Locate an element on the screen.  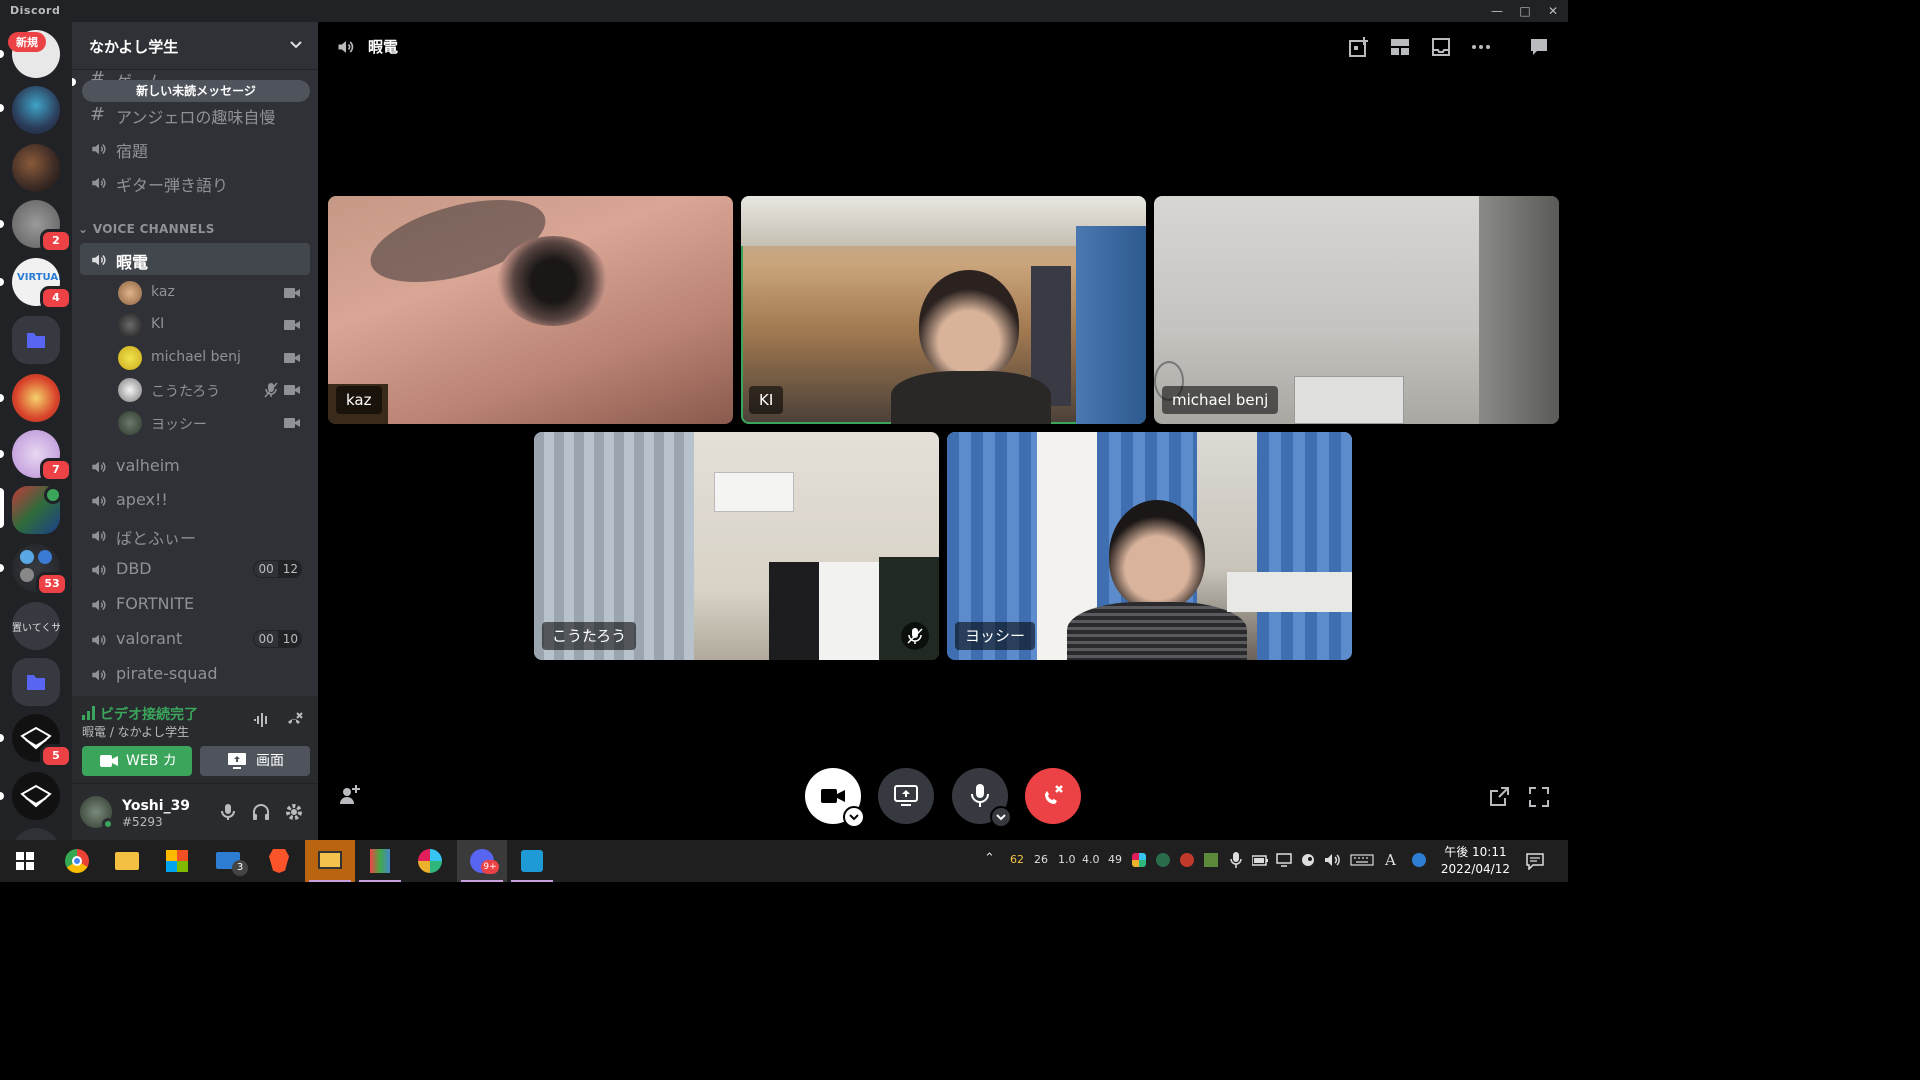
camera-icon is located at coordinates (292, 293).